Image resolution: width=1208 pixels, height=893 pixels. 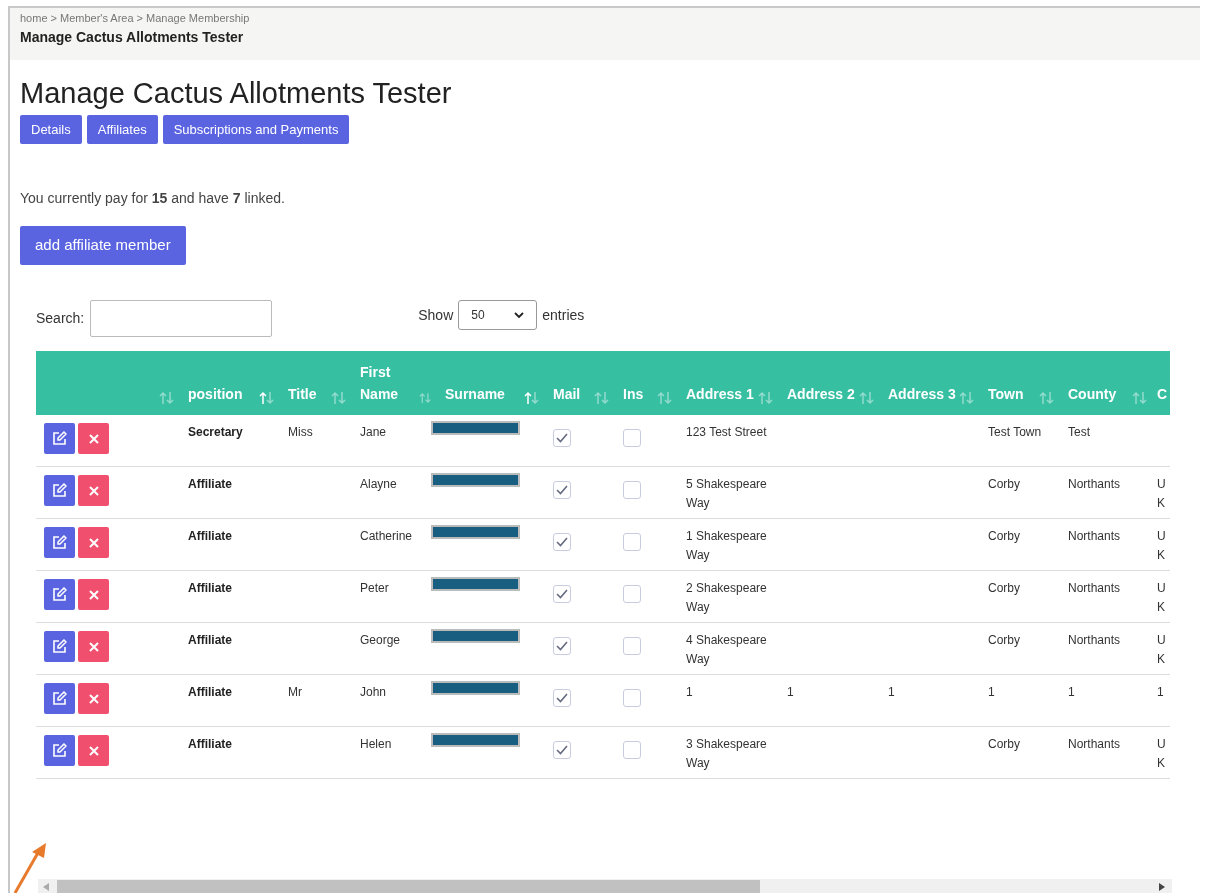 What do you see at coordinates (1092, 394) in the screenshot?
I see `column-header: County` at bounding box center [1092, 394].